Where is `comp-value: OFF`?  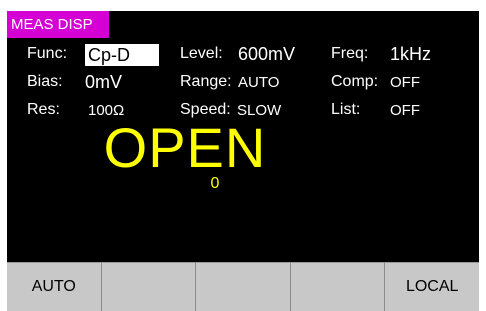
comp-value: OFF is located at coordinates (405, 82).